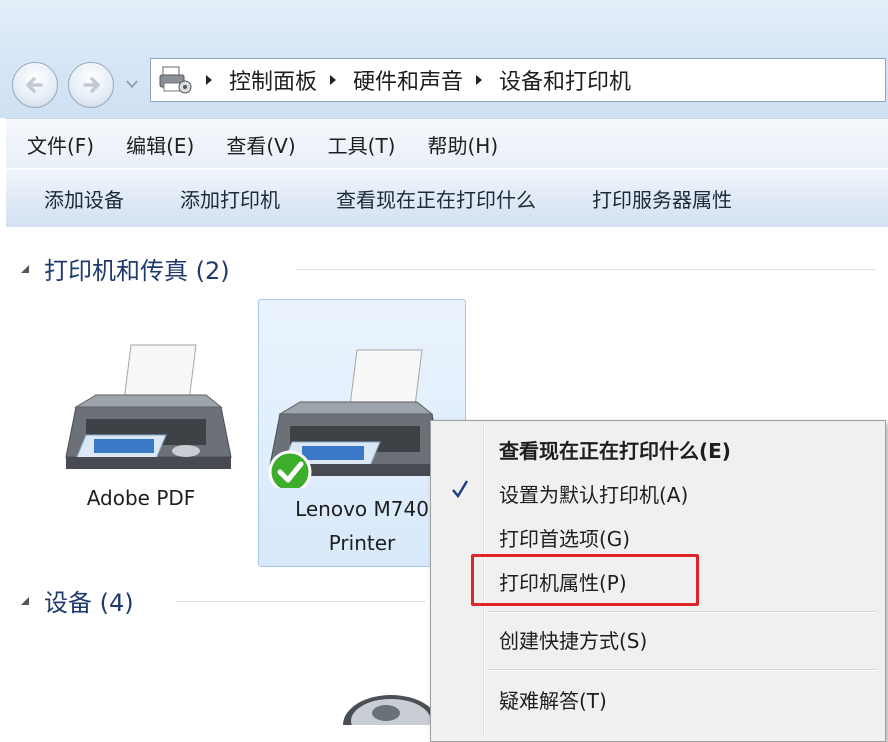  What do you see at coordinates (565, 80) in the screenshot?
I see `breadcrumb-devices-printers: 设备和打印机` at bounding box center [565, 80].